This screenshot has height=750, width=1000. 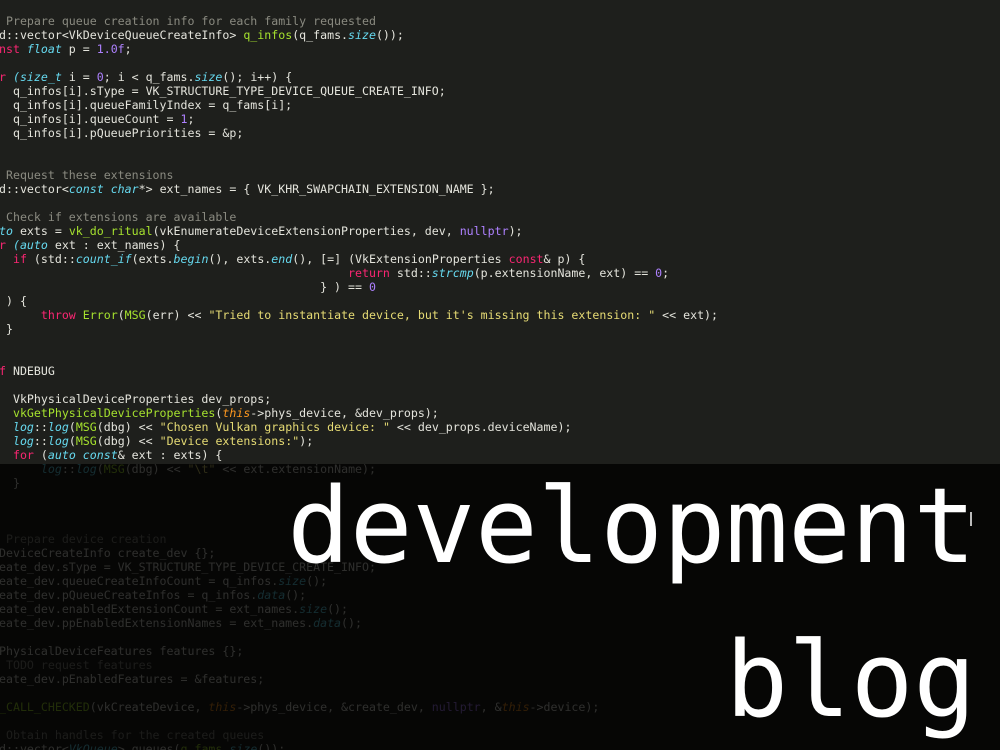 What do you see at coordinates (6, 231) in the screenshot?
I see `code-token: to` at bounding box center [6, 231].